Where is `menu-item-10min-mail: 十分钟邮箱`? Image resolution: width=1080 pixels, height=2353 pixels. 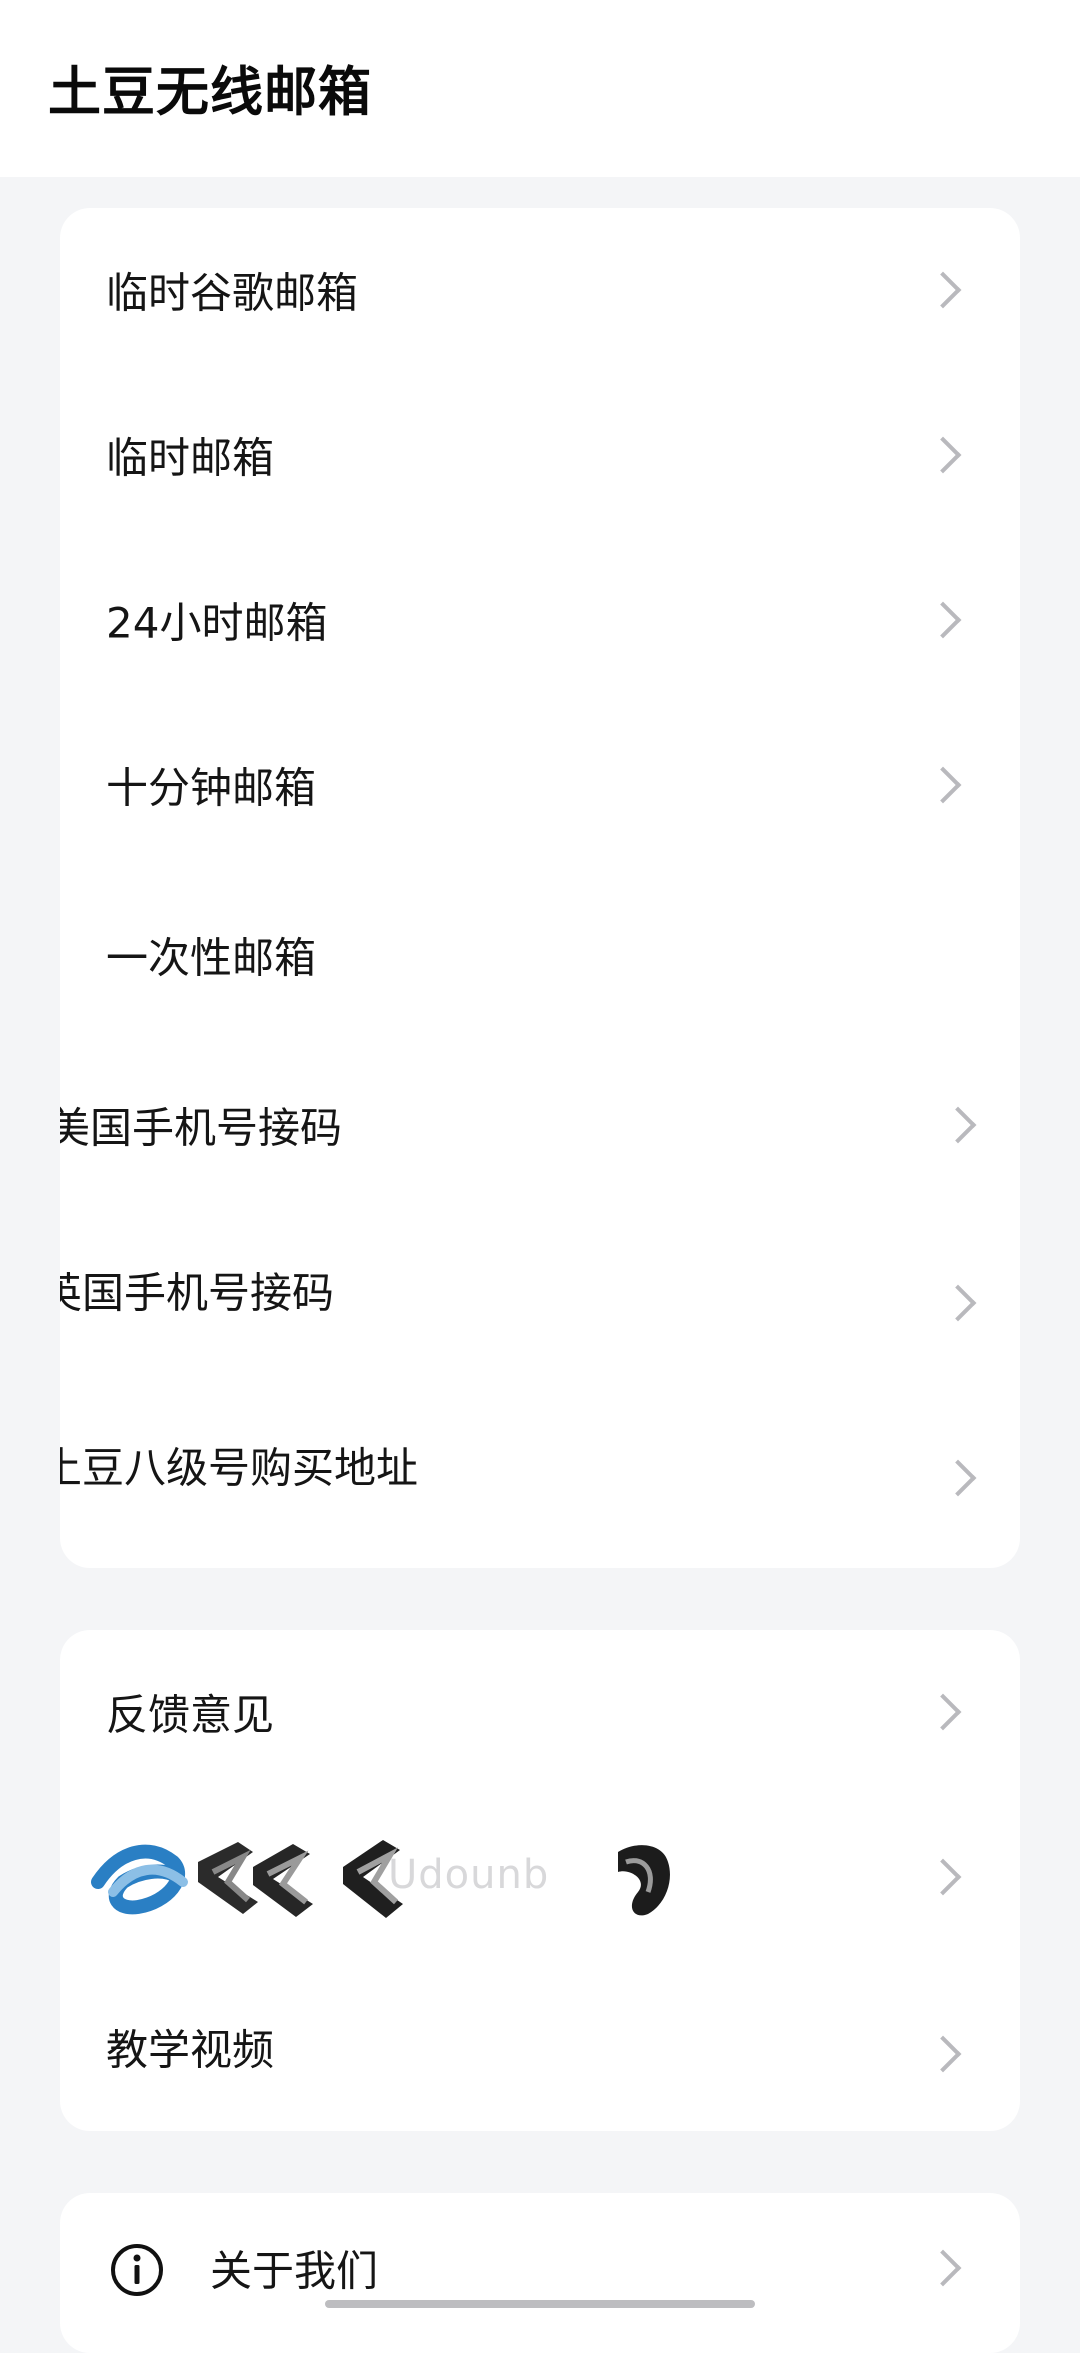
menu-item-10min-mail: 十分钟邮箱 is located at coordinates (540, 785).